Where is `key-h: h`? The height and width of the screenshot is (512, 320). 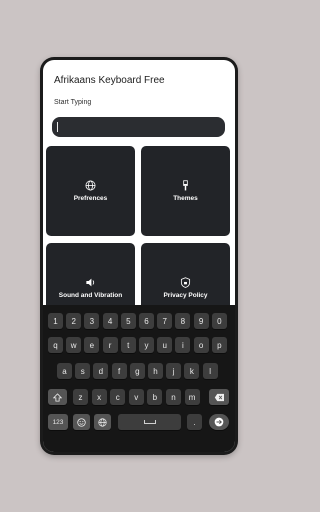 key-h: h is located at coordinates (155, 371).